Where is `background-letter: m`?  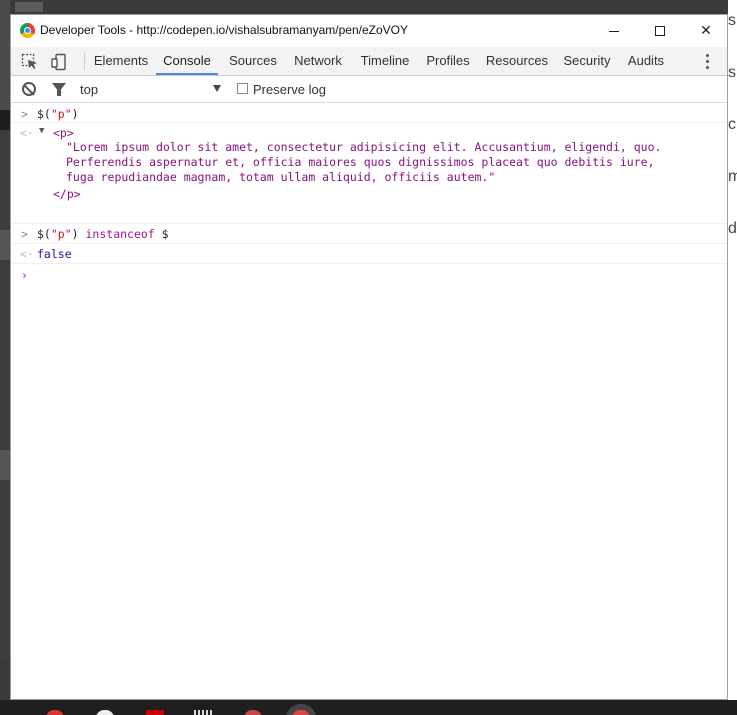 background-letter: m is located at coordinates (732, 176).